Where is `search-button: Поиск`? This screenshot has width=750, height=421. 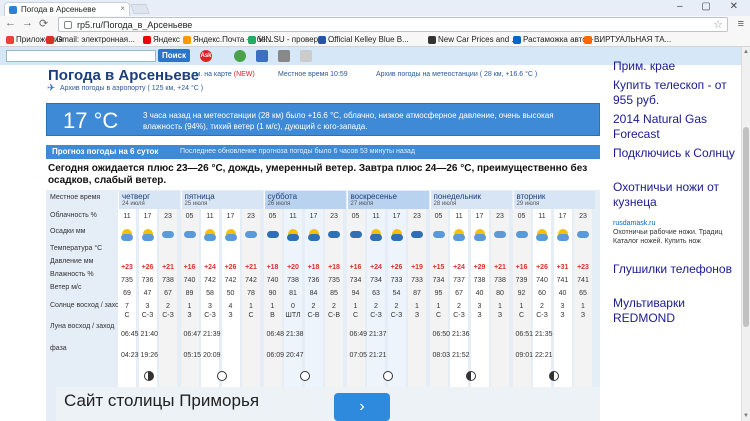 search-button: Поиск is located at coordinates (174, 55).